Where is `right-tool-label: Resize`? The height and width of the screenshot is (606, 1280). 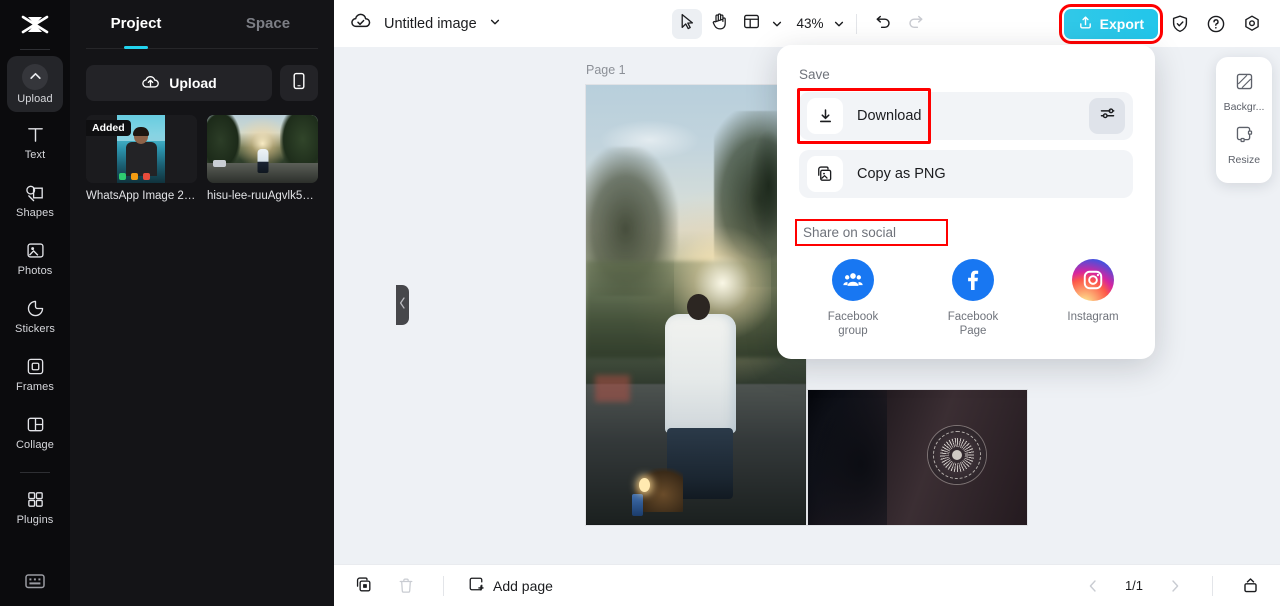
right-tool-label: Resize is located at coordinates (1244, 160).